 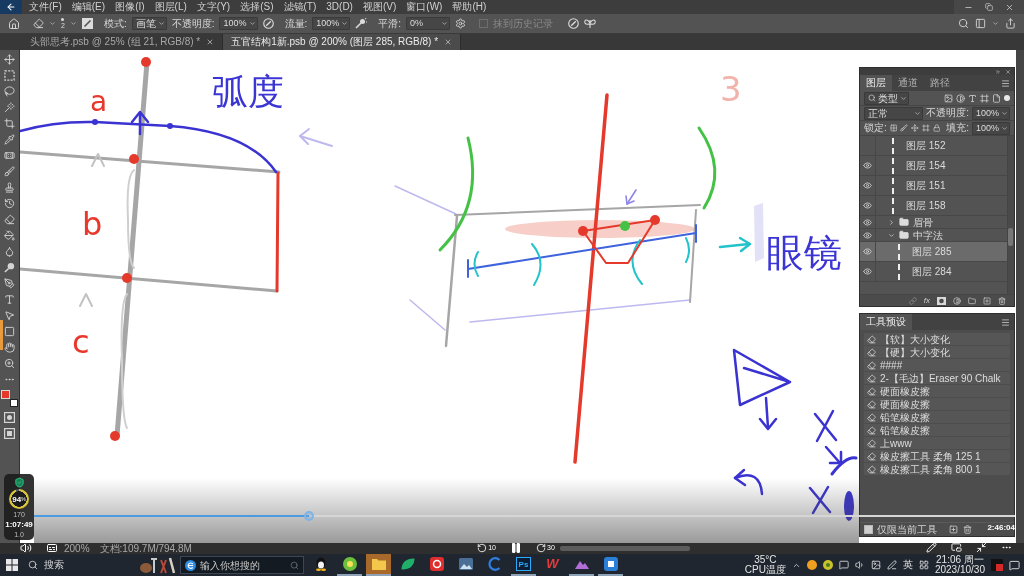 I want to click on share-icon, so click(x=1010, y=23).